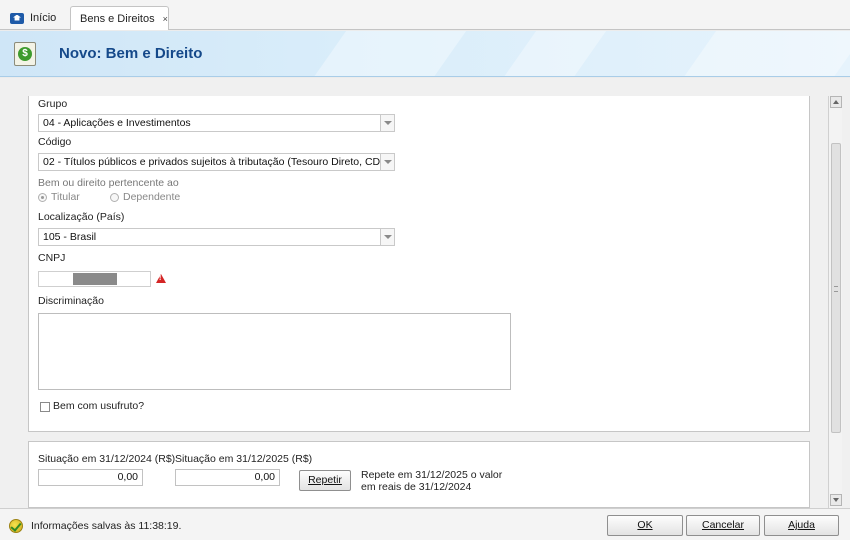  I want to click on situacao-2024-input: 0,00, so click(90, 477).